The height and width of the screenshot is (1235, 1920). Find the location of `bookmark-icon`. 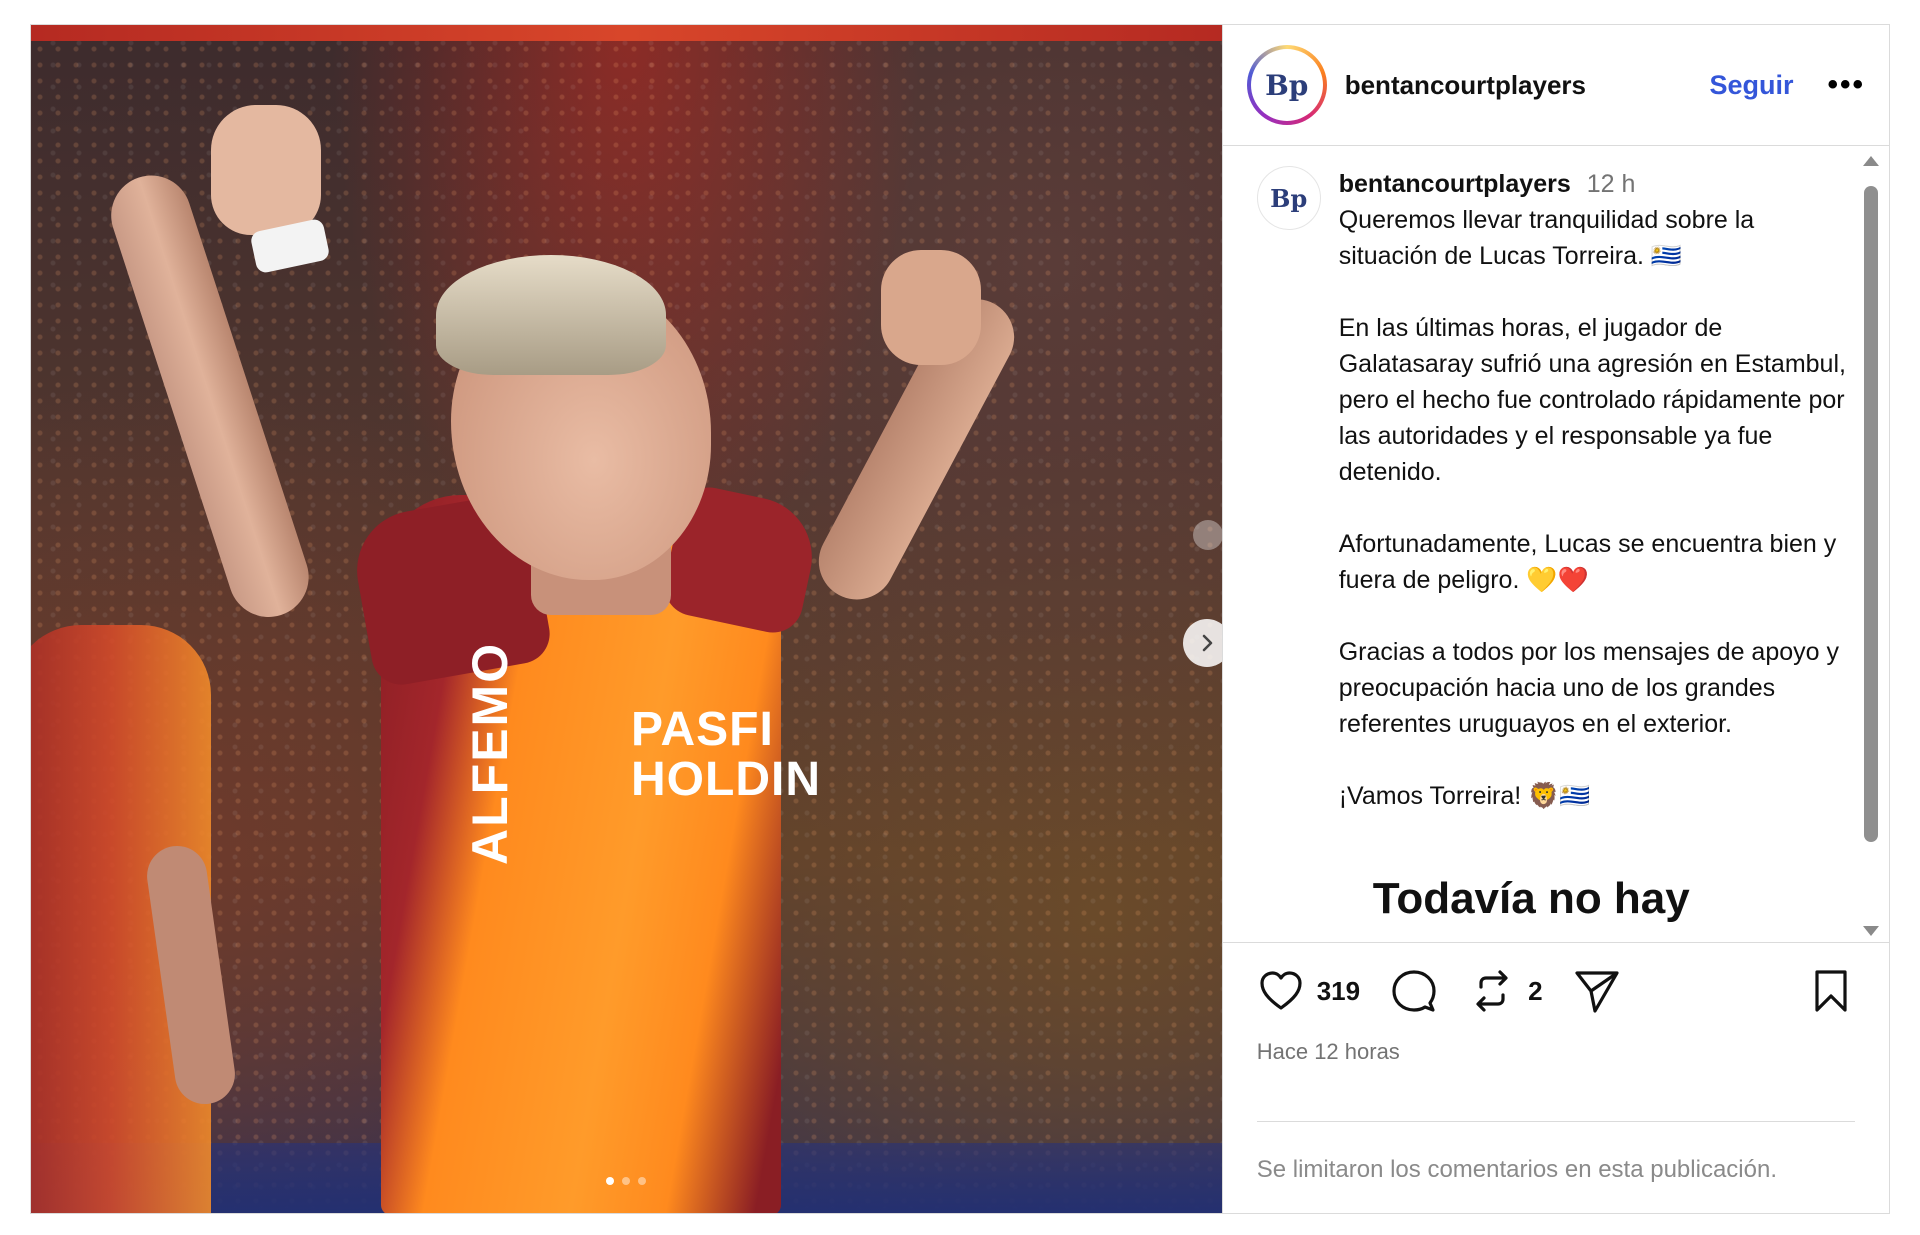

bookmark-icon is located at coordinates (1831, 991).